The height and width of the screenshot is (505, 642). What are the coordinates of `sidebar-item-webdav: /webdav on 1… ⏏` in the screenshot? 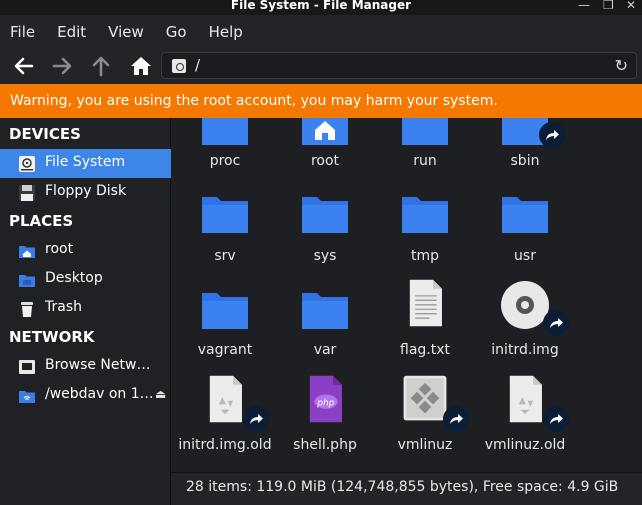 It's located at (85, 395).